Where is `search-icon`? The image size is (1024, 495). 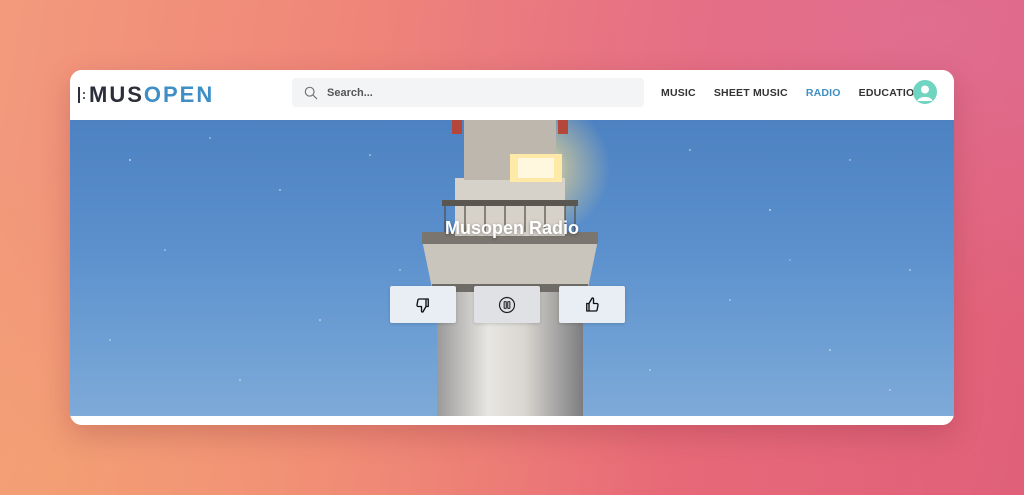 search-icon is located at coordinates (311, 92).